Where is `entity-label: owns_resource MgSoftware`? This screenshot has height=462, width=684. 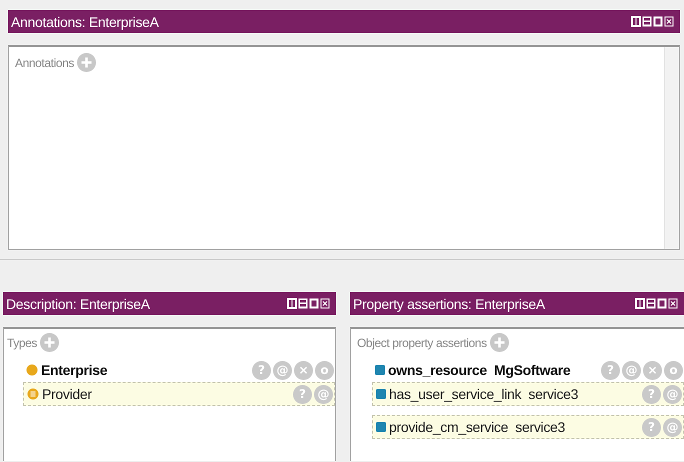 entity-label: owns_resource MgSoftware is located at coordinates (494, 370).